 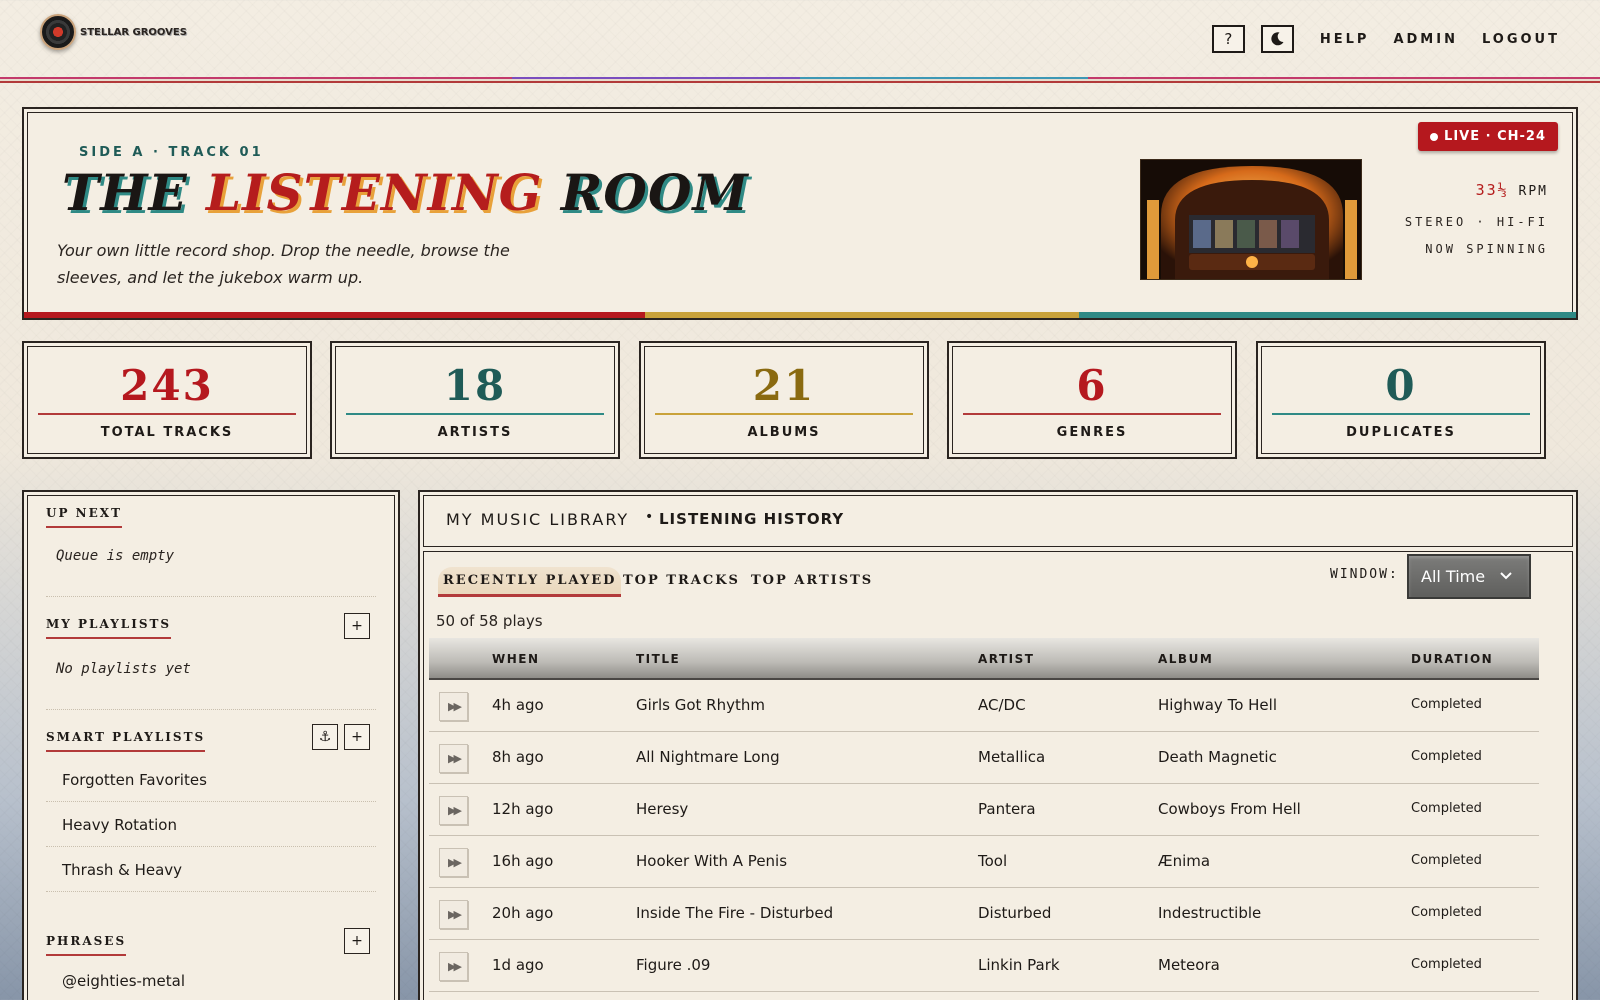 What do you see at coordinates (211, 780) in the screenshot?
I see `smart-playlist-item: Forgotten Favorites` at bounding box center [211, 780].